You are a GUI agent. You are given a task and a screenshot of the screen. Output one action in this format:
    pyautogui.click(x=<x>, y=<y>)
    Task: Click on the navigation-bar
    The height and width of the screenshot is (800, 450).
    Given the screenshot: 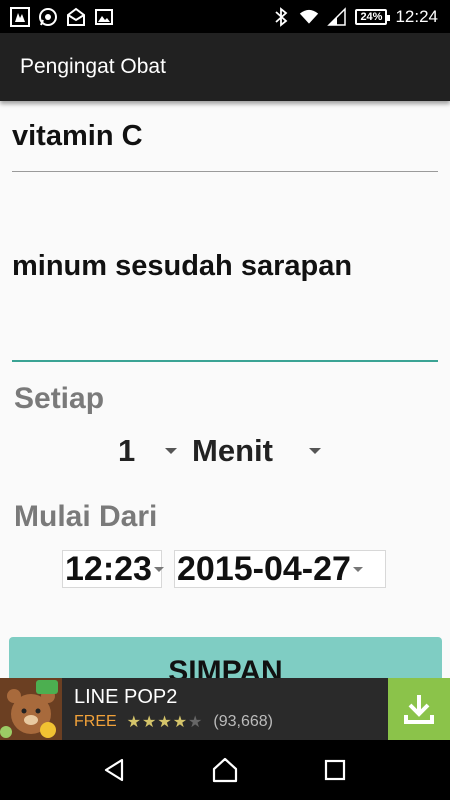 What is the action you would take?
    pyautogui.click(x=225, y=770)
    